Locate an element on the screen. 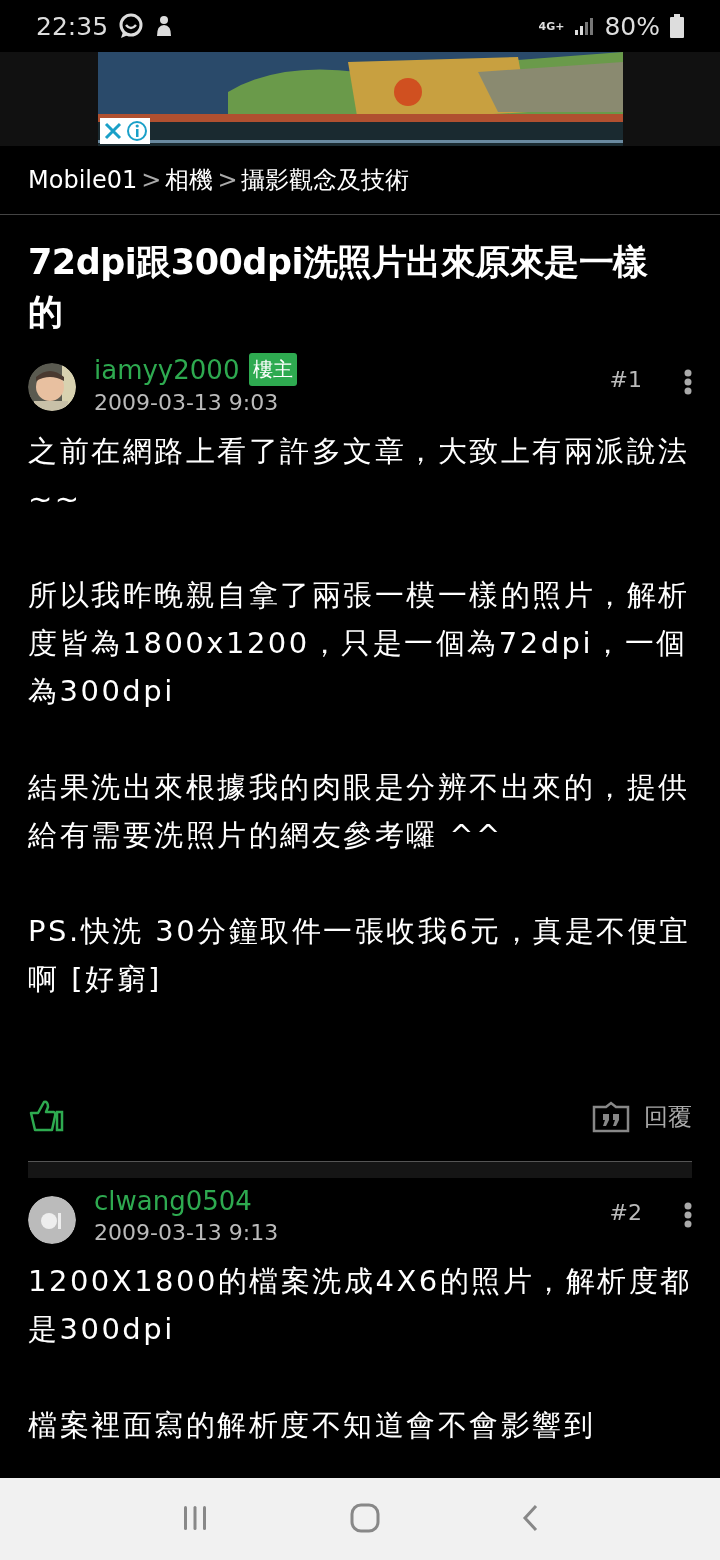 The width and height of the screenshot is (720, 1560). post-paragraph: 之前在網路上看了許多文章，大致上有兩派說法~~ is located at coordinates (359, 475).